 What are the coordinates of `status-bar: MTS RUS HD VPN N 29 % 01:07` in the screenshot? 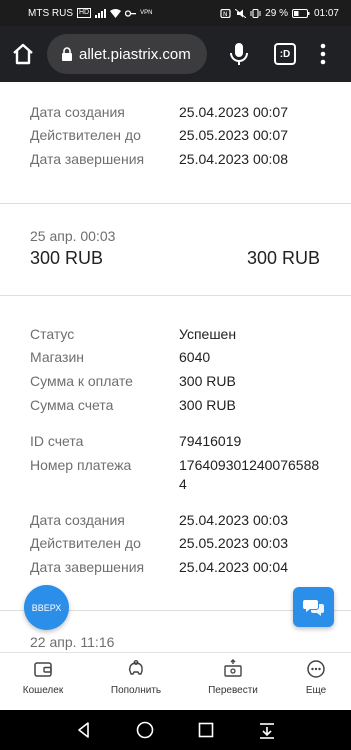 It's located at (175, 13).